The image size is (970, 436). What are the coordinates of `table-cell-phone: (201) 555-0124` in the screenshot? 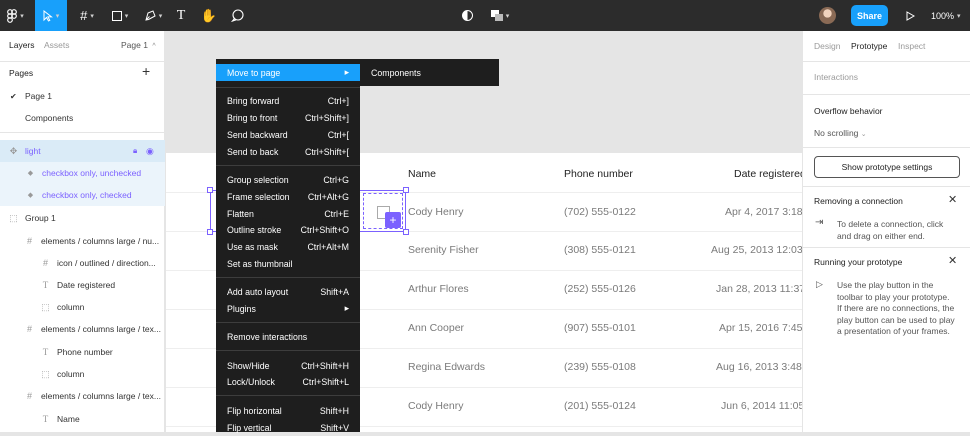 It's located at (600, 406).